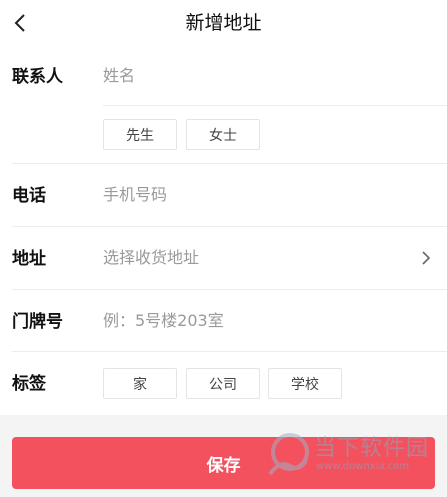  What do you see at coordinates (223, 383) in the screenshot?
I see `tag-chip-company: 公司` at bounding box center [223, 383].